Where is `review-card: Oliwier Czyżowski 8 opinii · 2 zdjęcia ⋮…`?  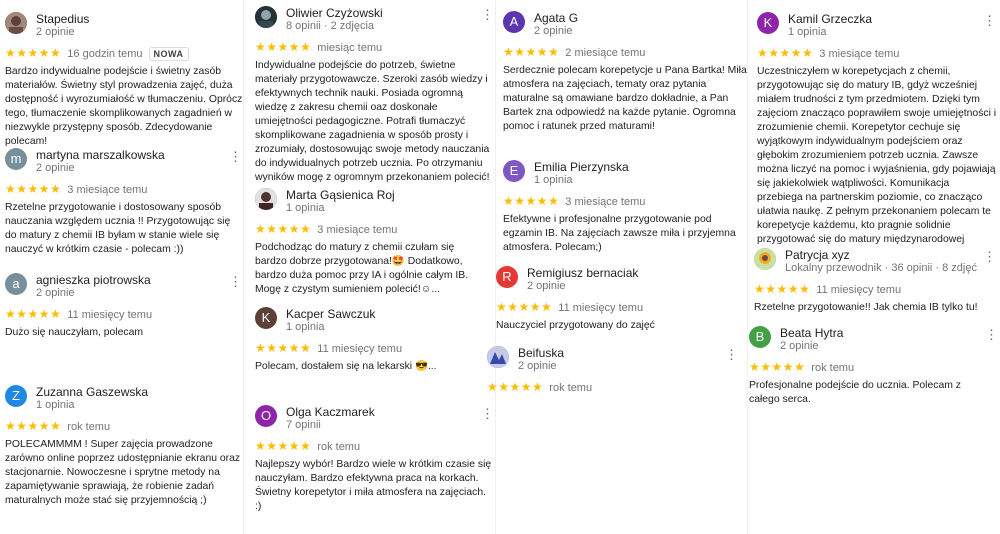
review-card: Oliwier Czyżowski 8 opinii · 2 zdjęcia ⋮… is located at coordinates (375, 95).